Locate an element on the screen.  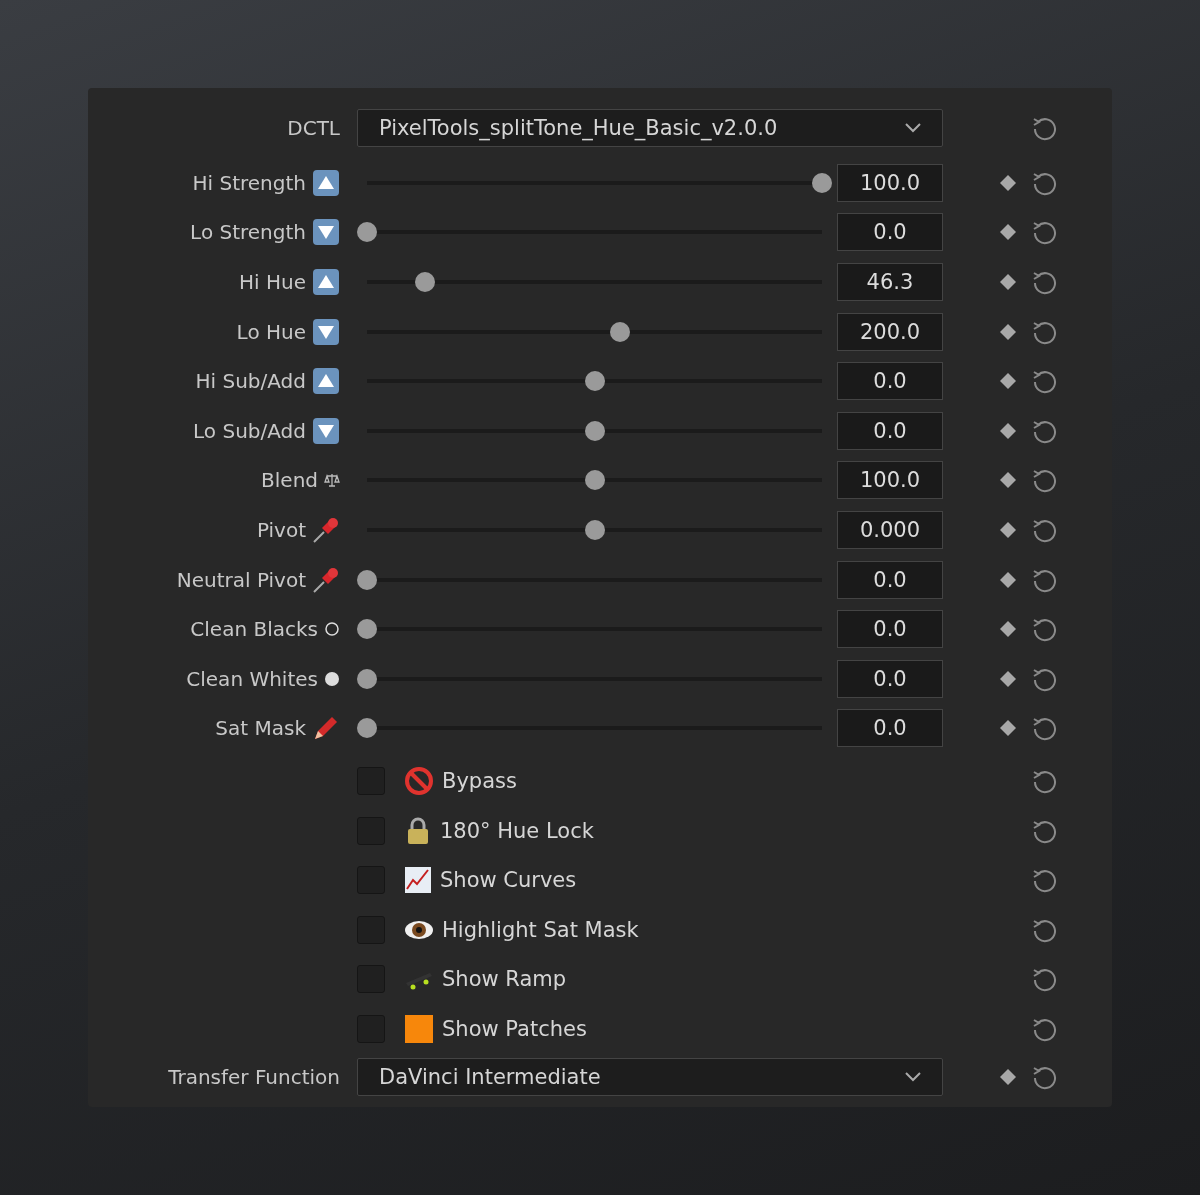
transfer-function-dropdown: DaVinci Intermediate is located at coordinates (650, 1076).